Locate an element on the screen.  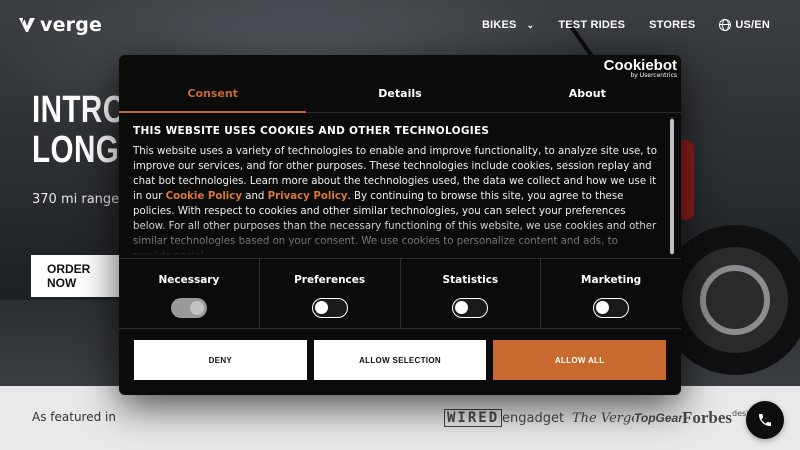
category-statistics-label: Statistics is located at coordinates (470, 280).